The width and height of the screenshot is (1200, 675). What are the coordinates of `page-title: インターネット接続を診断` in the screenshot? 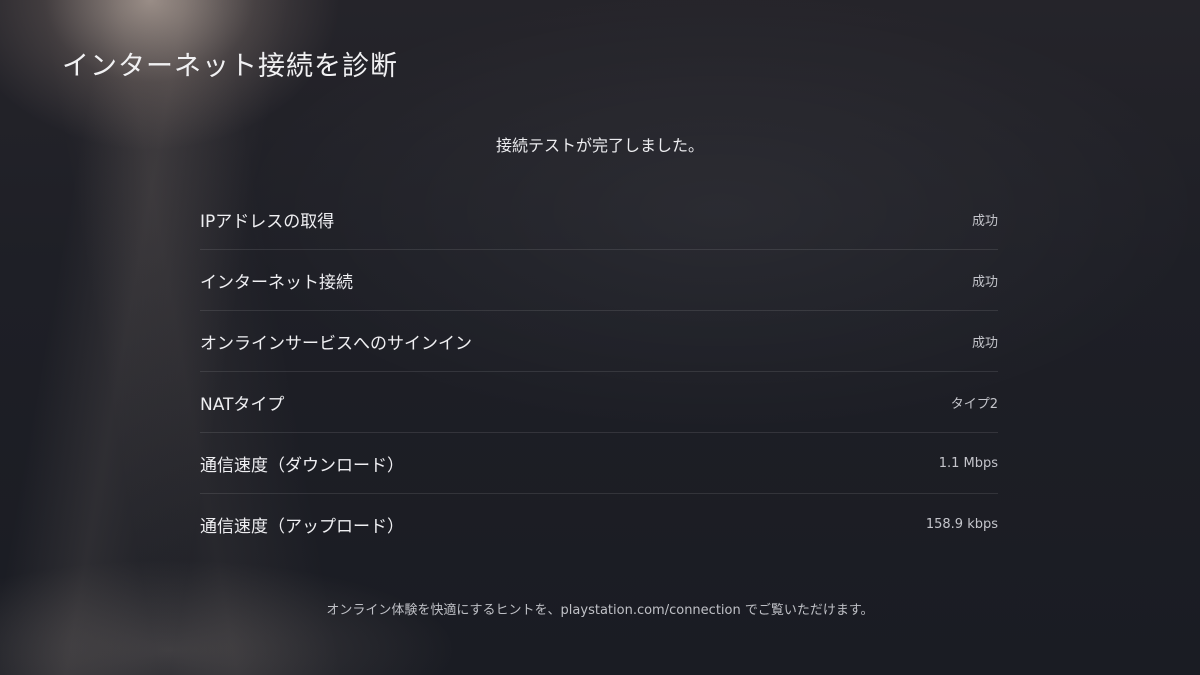 It's located at (230, 66).